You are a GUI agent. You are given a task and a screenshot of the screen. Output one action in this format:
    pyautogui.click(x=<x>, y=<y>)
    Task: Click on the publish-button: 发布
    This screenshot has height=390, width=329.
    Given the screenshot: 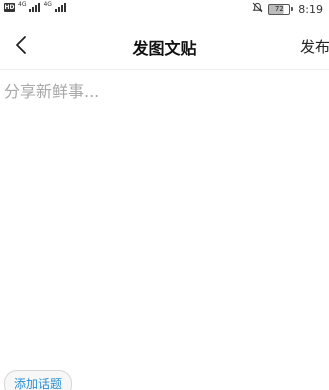 What is the action you would take?
    pyautogui.click(x=314, y=46)
    